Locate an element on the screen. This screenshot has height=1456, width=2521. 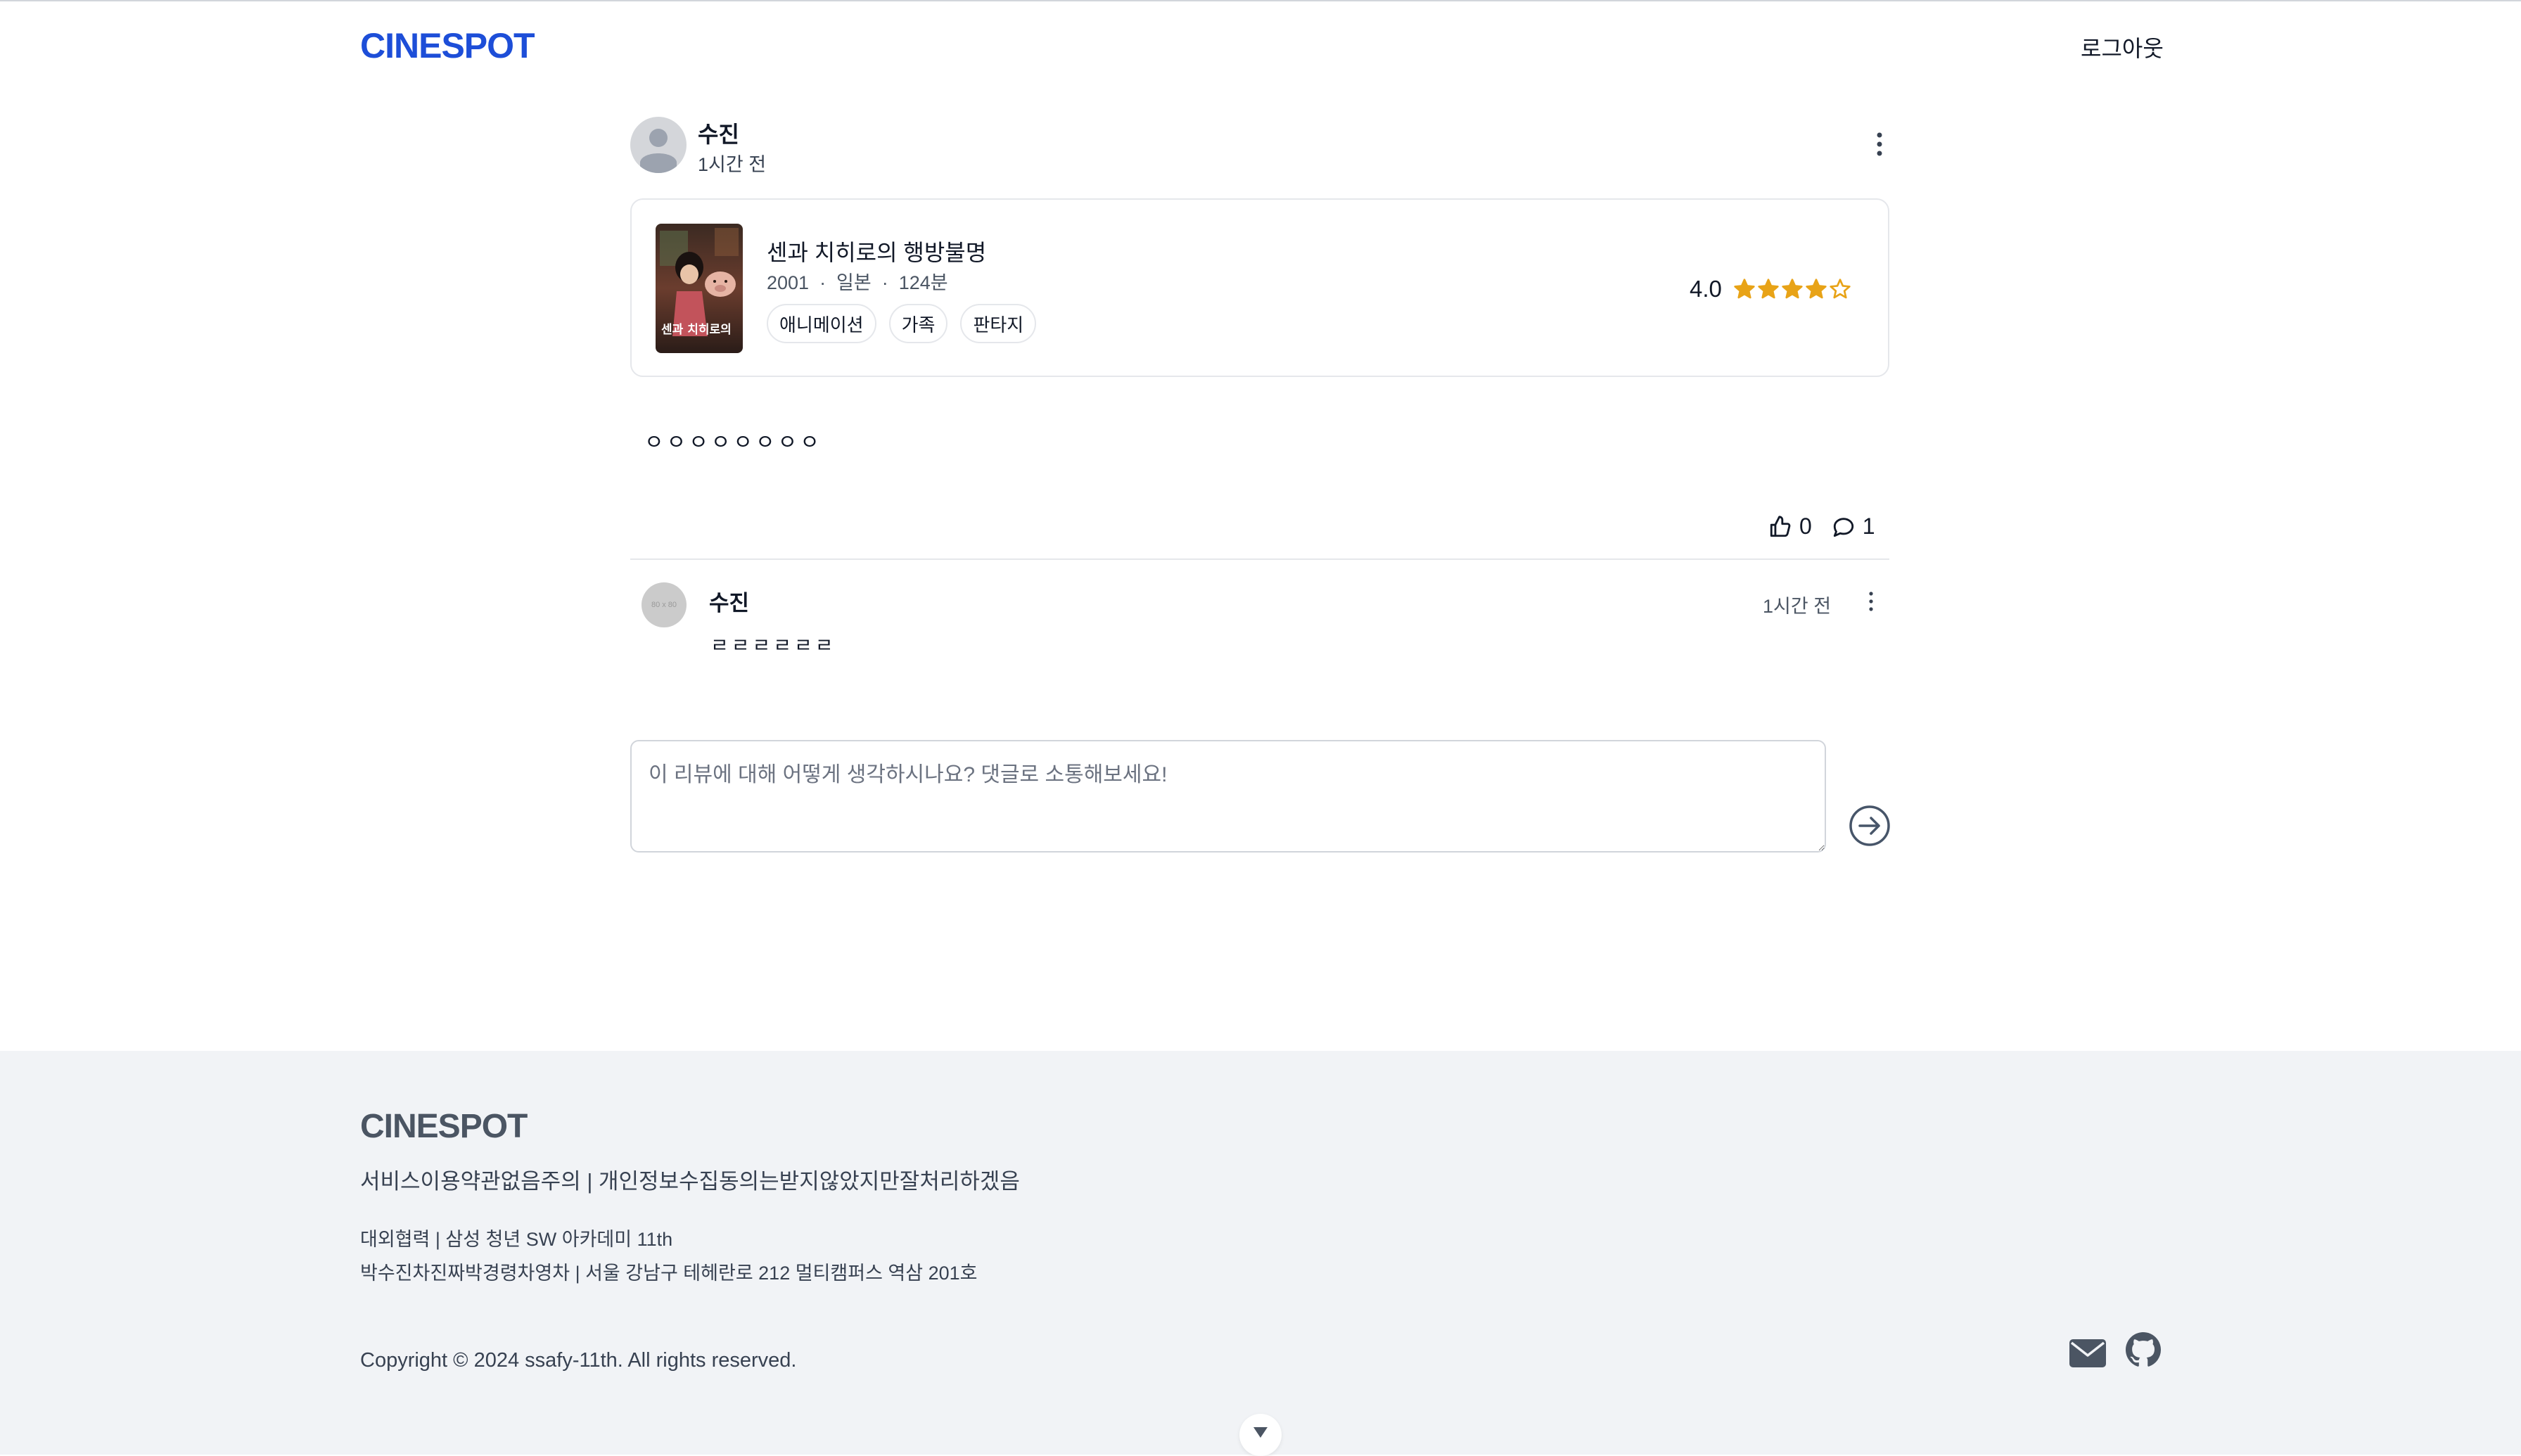
submit-comment-arrow-icon is located at coordinates (1870, 826).